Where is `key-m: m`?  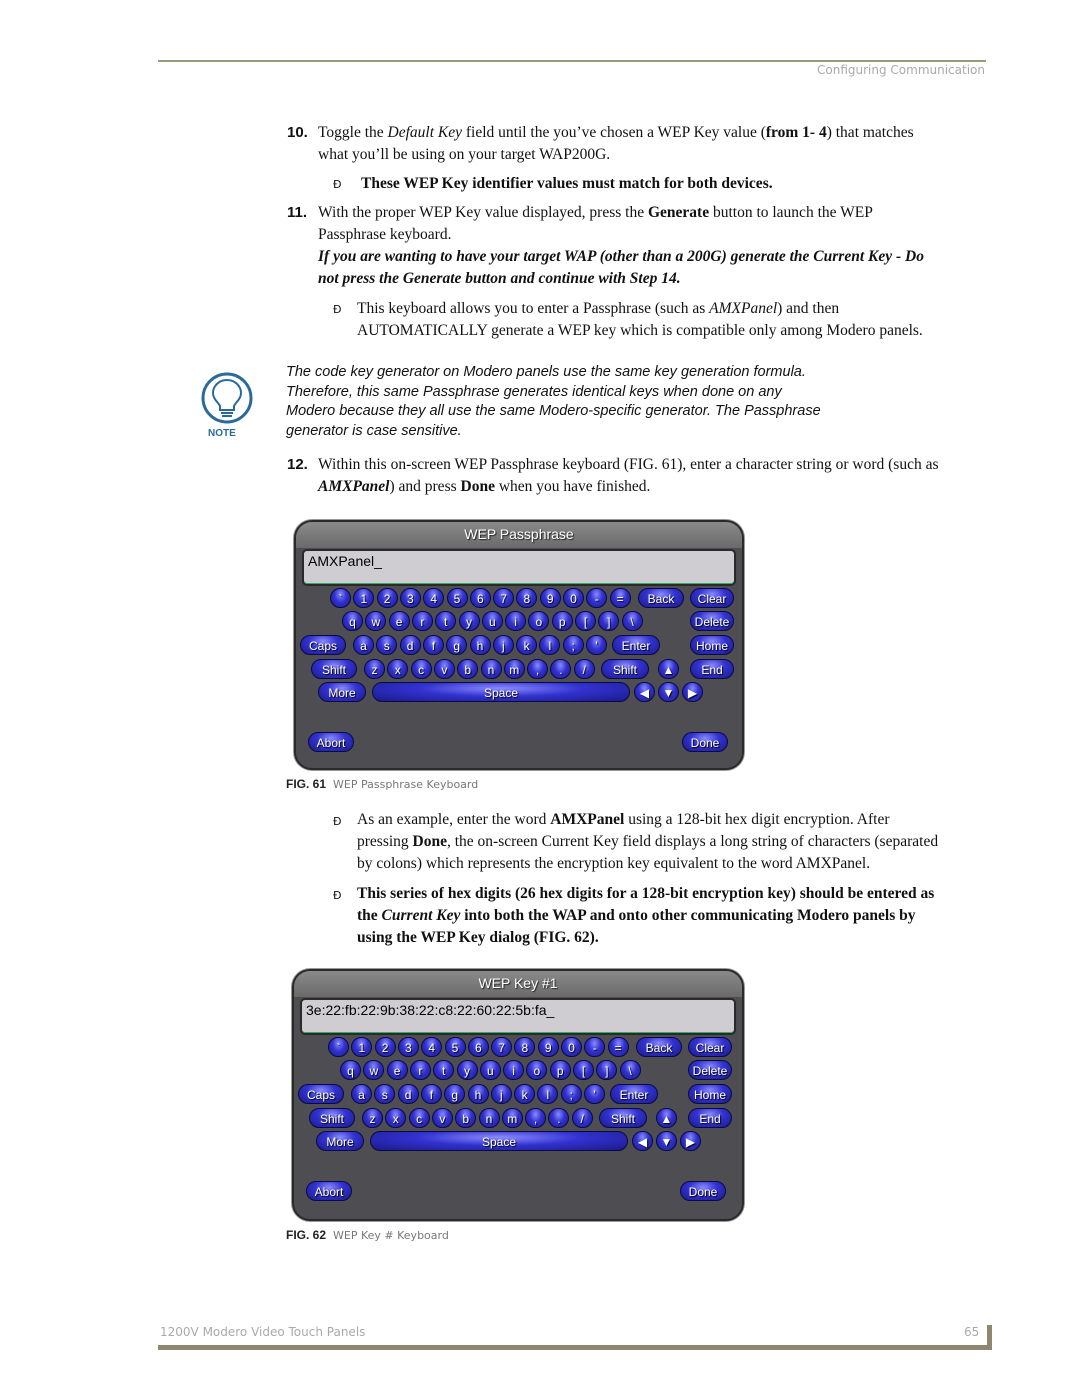 key-m: m is located at coordinates (512, 1118).